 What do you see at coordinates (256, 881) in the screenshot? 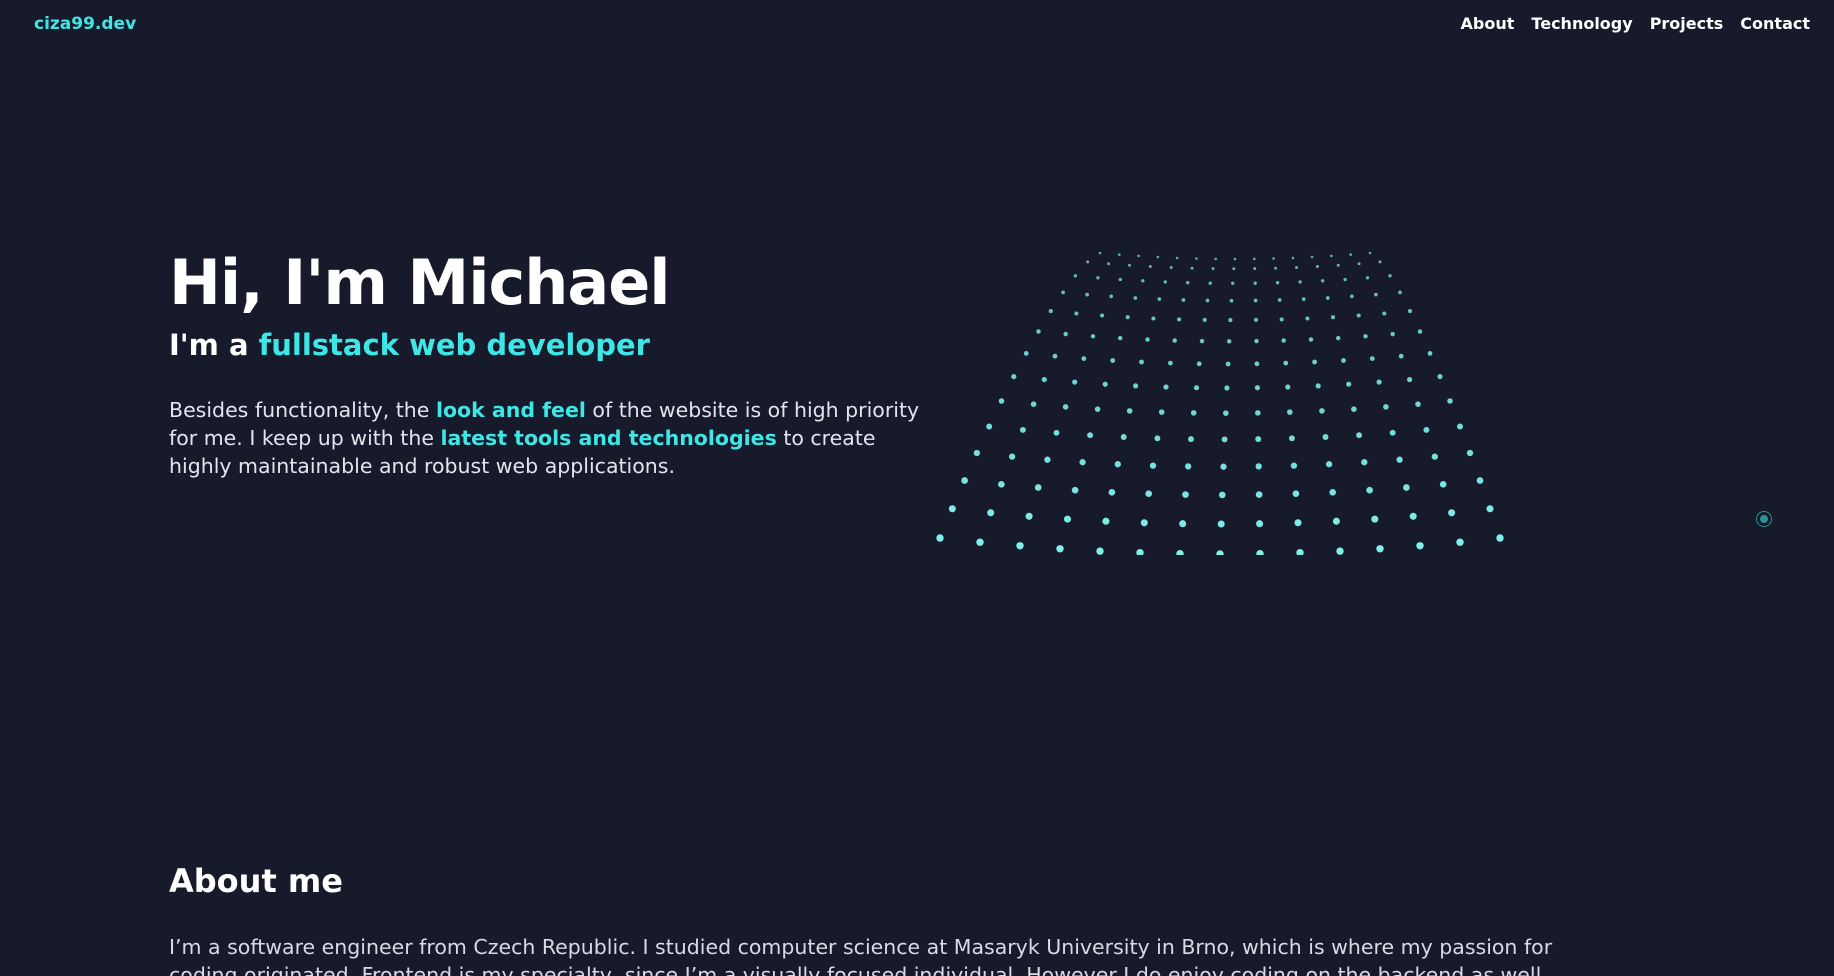
I see `about-title: About me` at bounding box center [256, 881].